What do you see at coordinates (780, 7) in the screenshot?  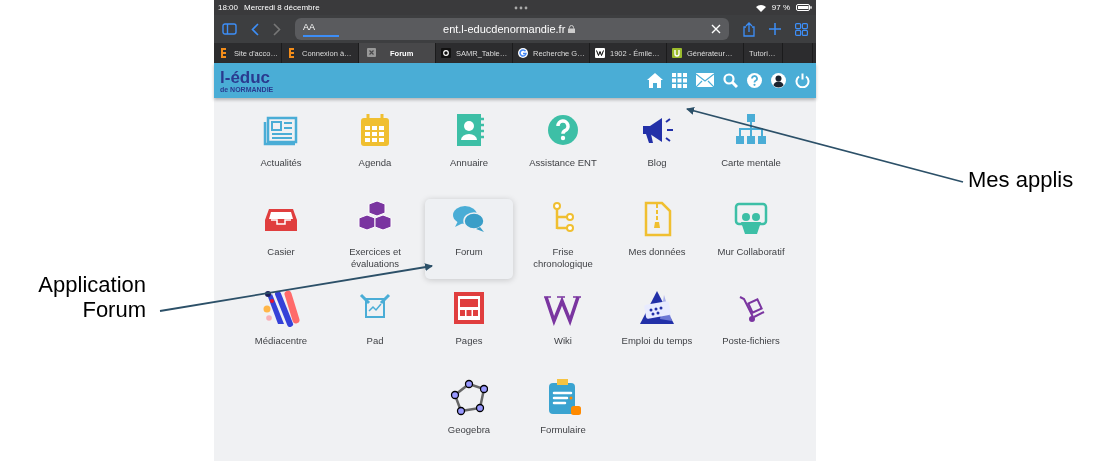 I see `battery-percentage: 97 %` at bounding box center [780, 7].